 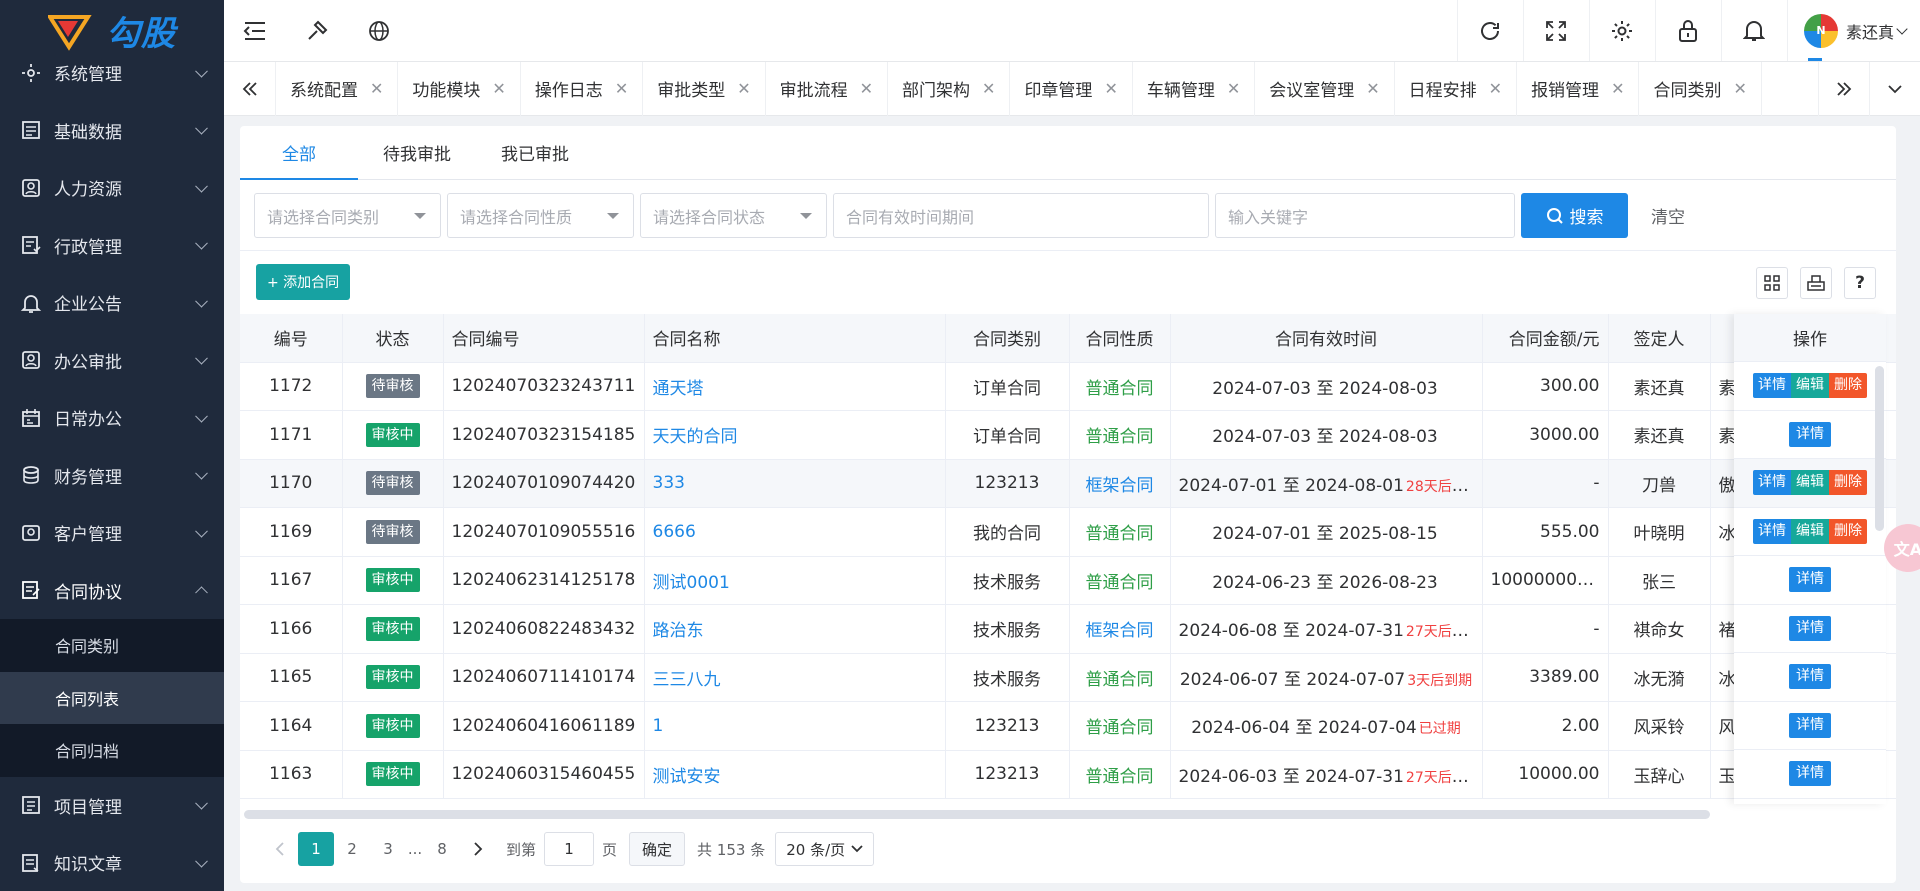 What do you see at coordinates (112, 645) in the screenshot?
I see `submenu-item: 合同类别` at bounding box center [112, 645].